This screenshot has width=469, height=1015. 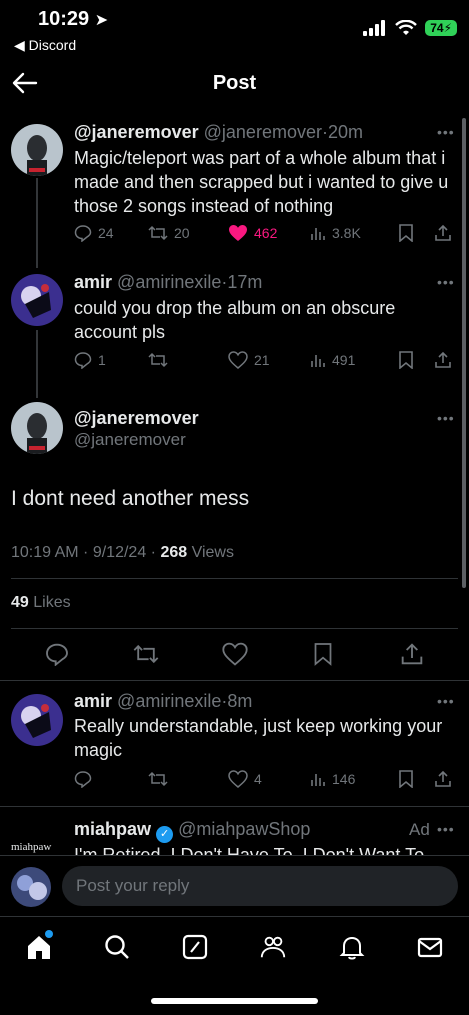 What do you see at coordinates (111, 779) in the screenshot?
I see `reply-button` at bounding box center [111, 779].